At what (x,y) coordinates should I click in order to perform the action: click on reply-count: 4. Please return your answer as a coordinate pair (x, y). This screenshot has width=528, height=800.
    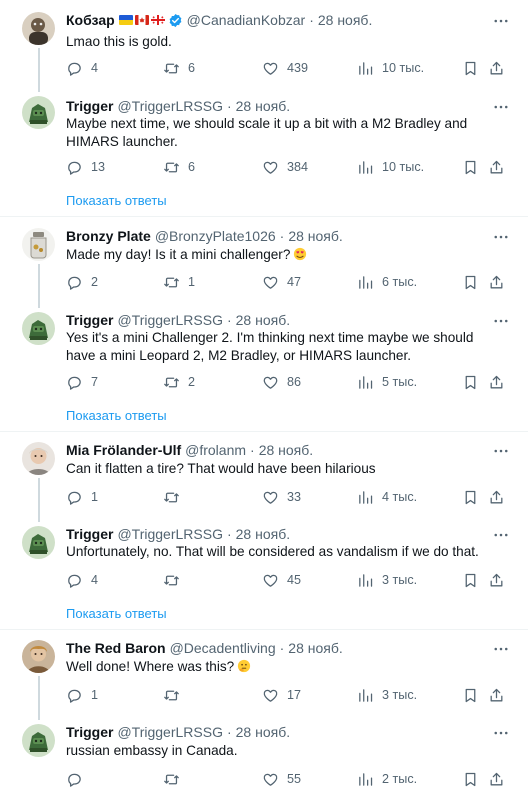
    Looking at the image, I should click on (95, 68).